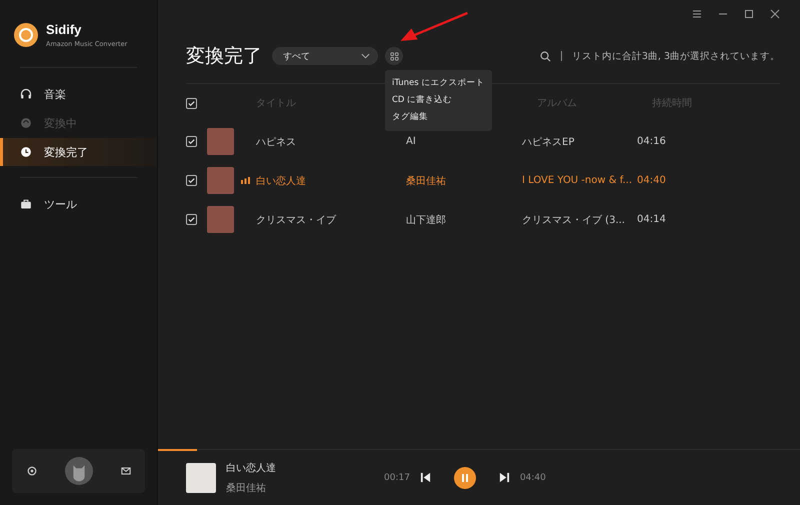 Image resolution: width=800 pixels, height=505 pixels. I want to click on equalizer-icon, so click(245, 180).